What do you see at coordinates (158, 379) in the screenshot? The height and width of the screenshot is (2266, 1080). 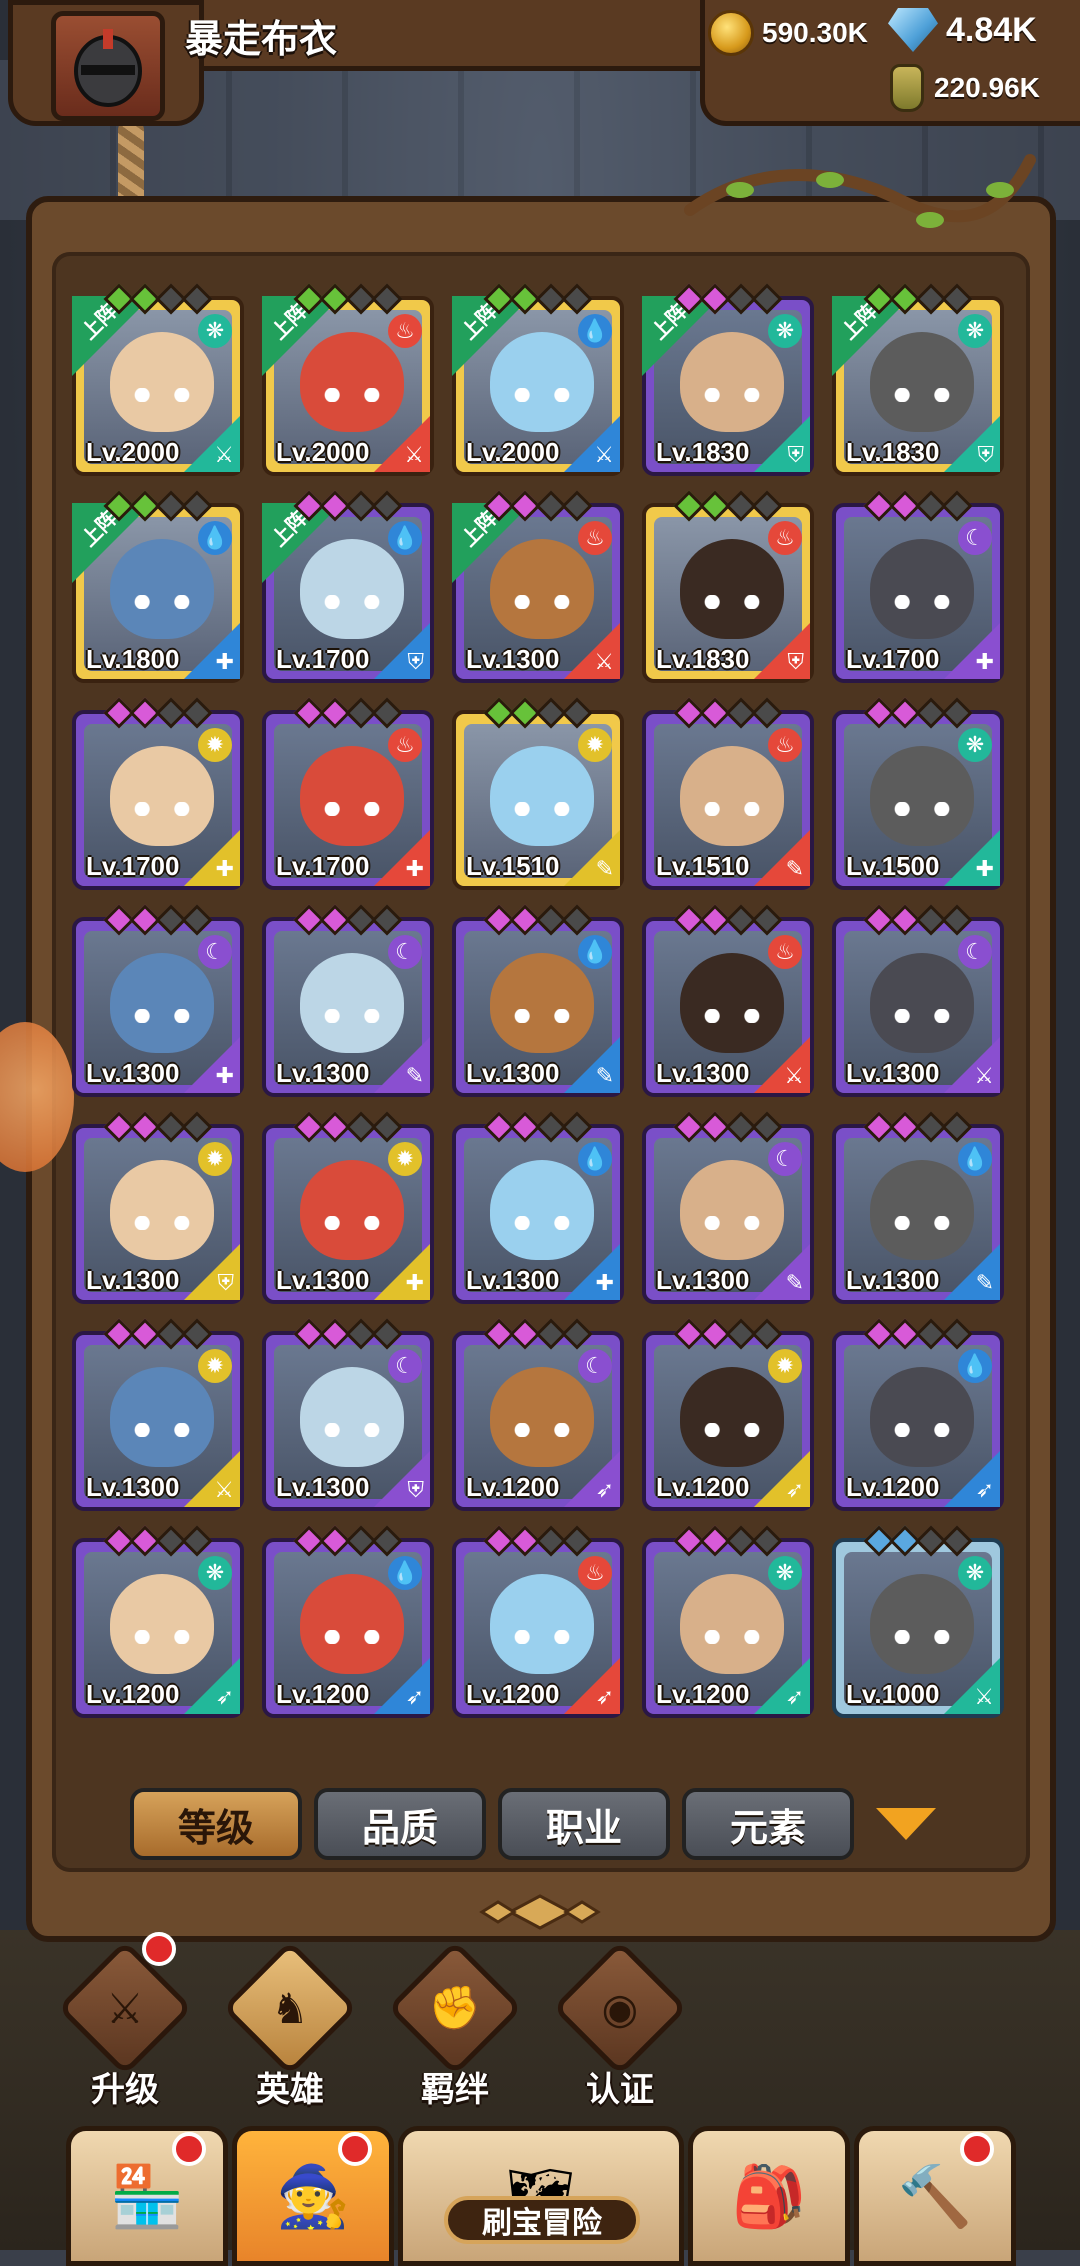 I see `hero-card: 上阵 ❋ ⚔ Lv.2000` at bounding box center [158, 379].